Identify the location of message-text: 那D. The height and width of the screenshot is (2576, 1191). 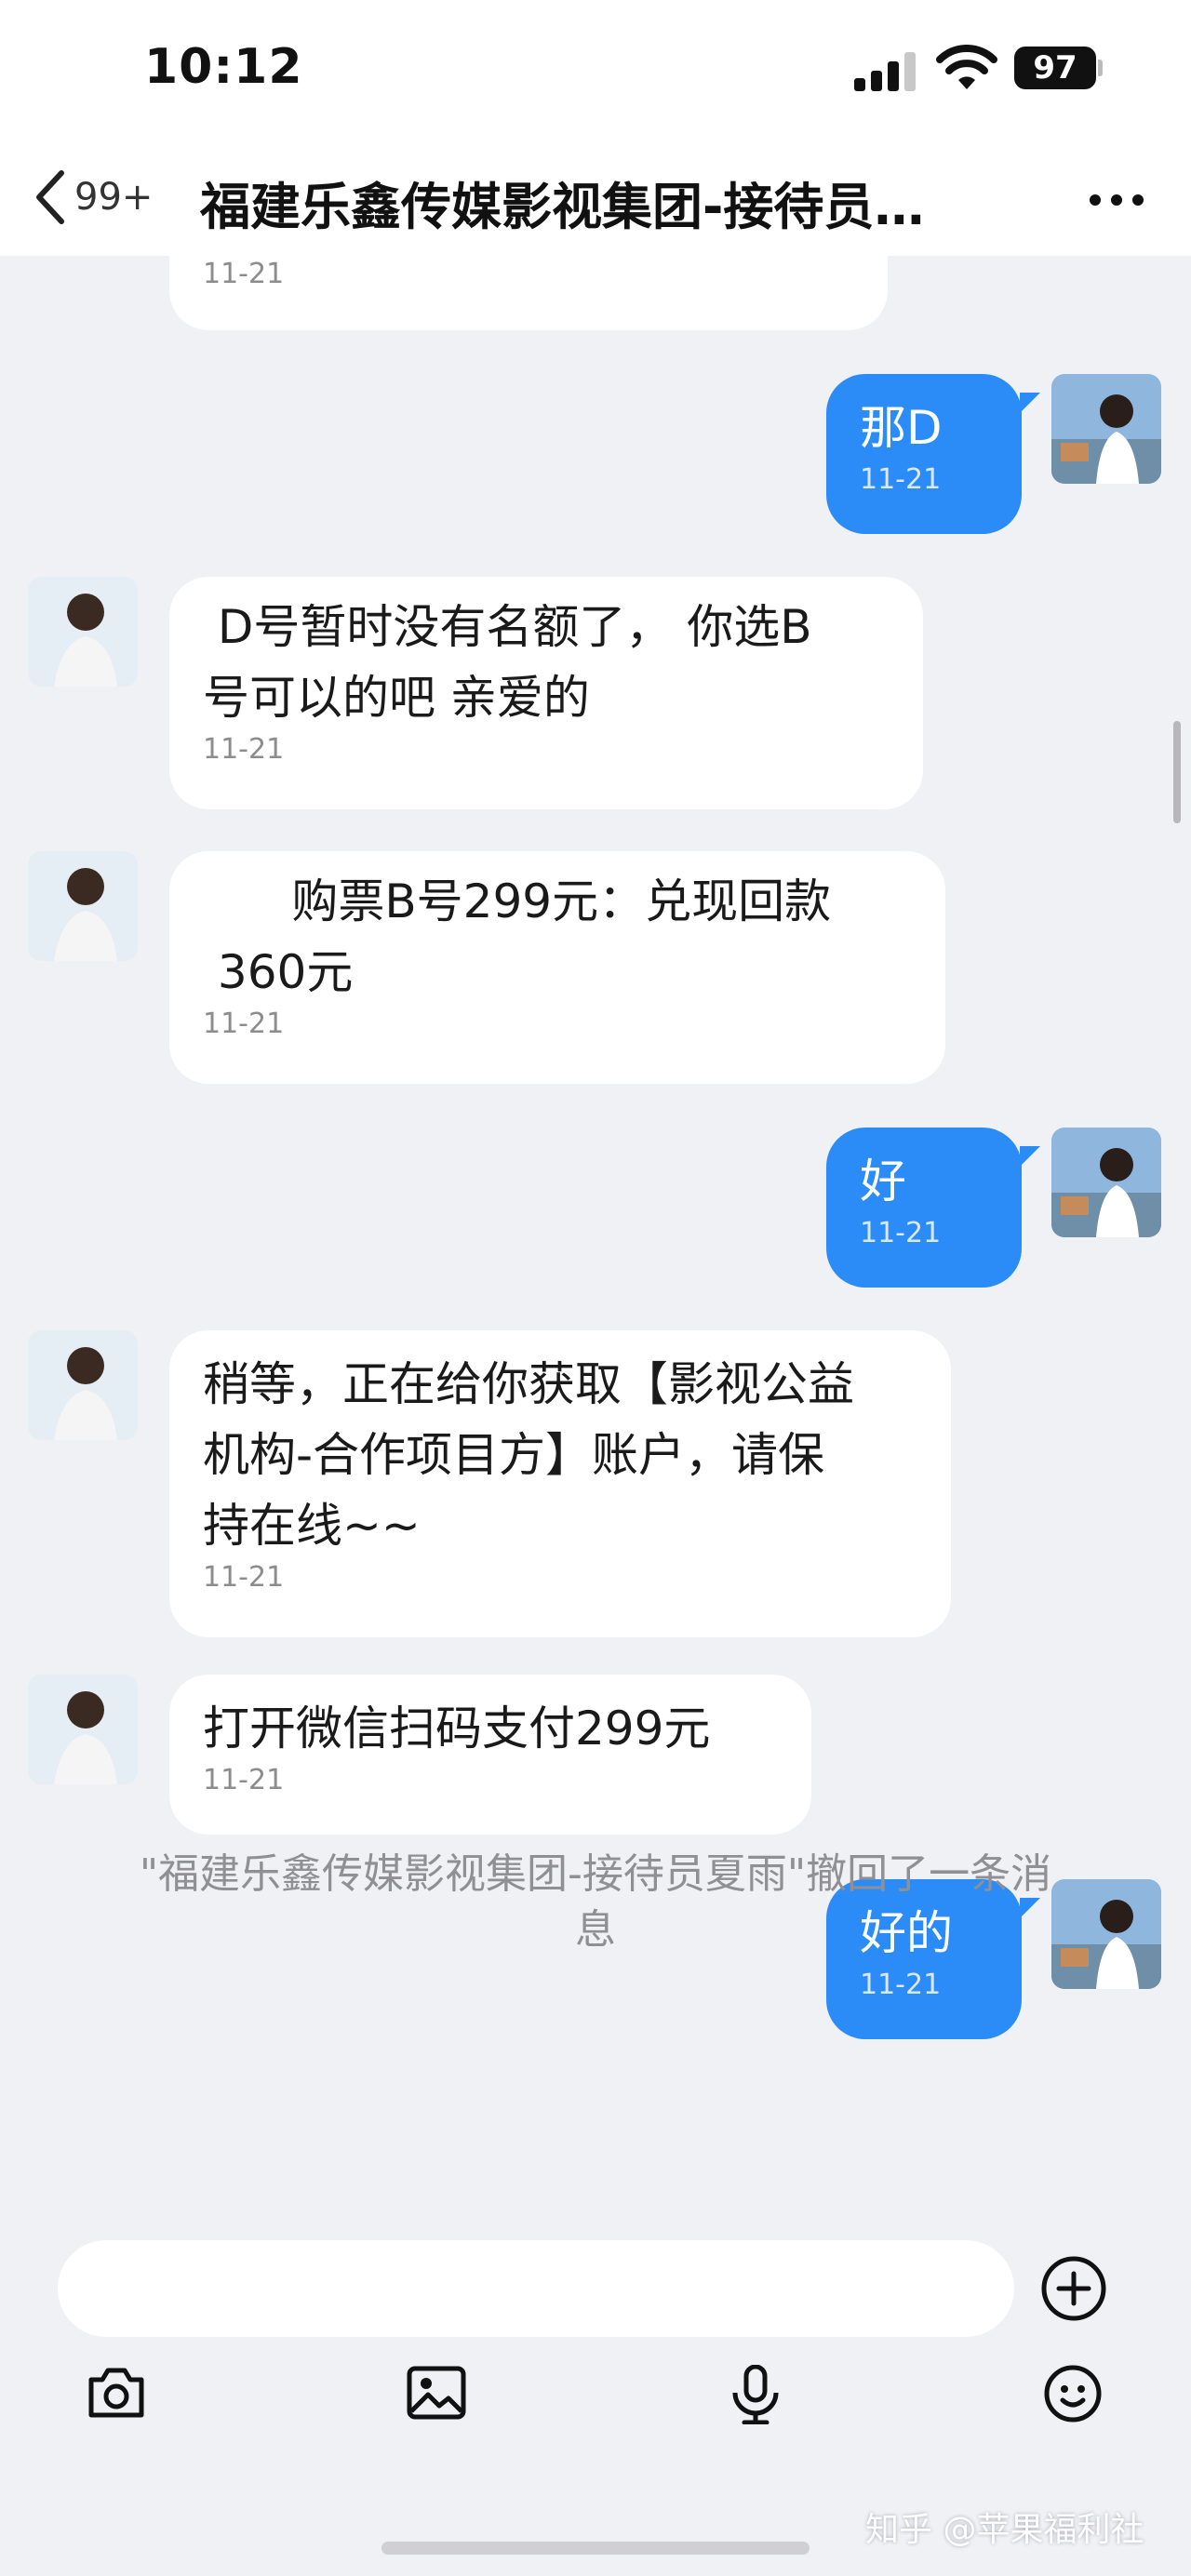
(901, 428).